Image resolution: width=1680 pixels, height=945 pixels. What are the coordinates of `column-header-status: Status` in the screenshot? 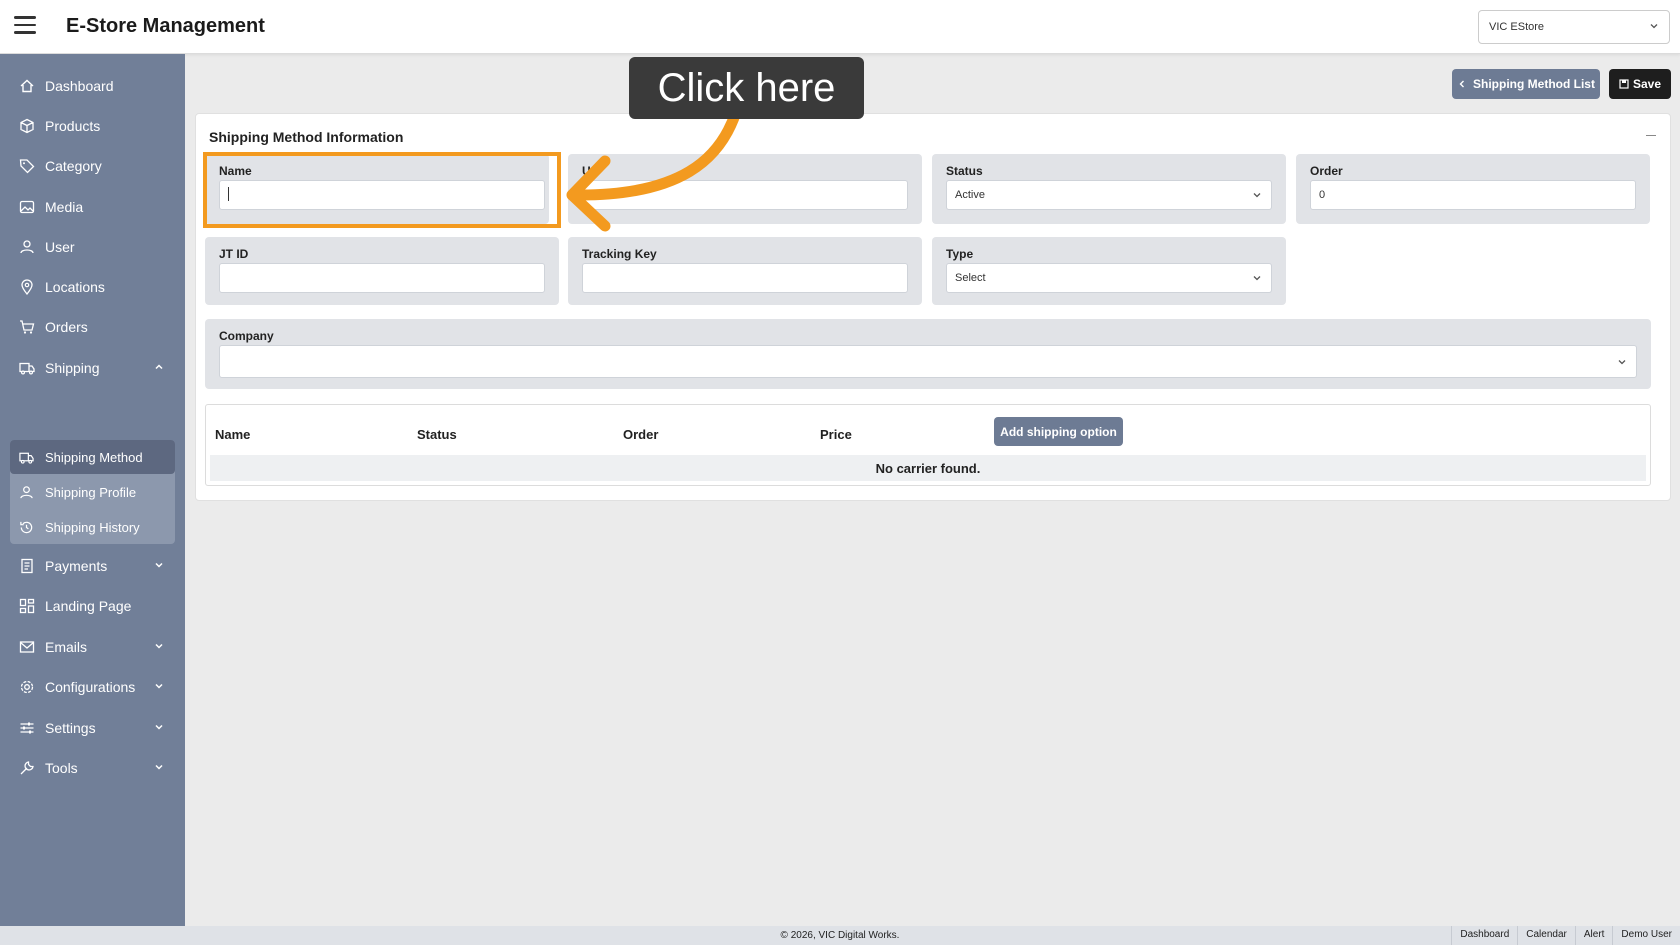 It's located at (437, 434).